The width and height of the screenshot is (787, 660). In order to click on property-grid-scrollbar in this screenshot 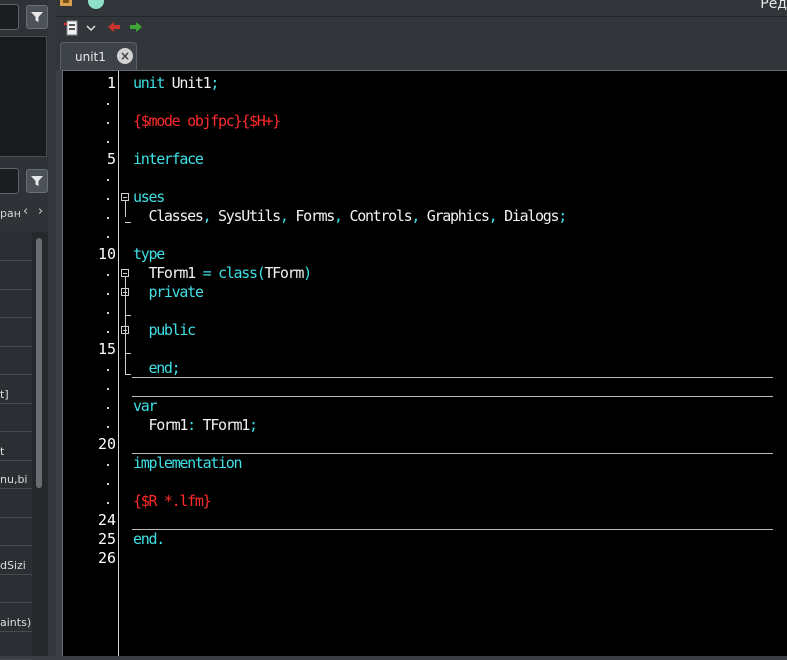, I will do `click(40, 444)`.